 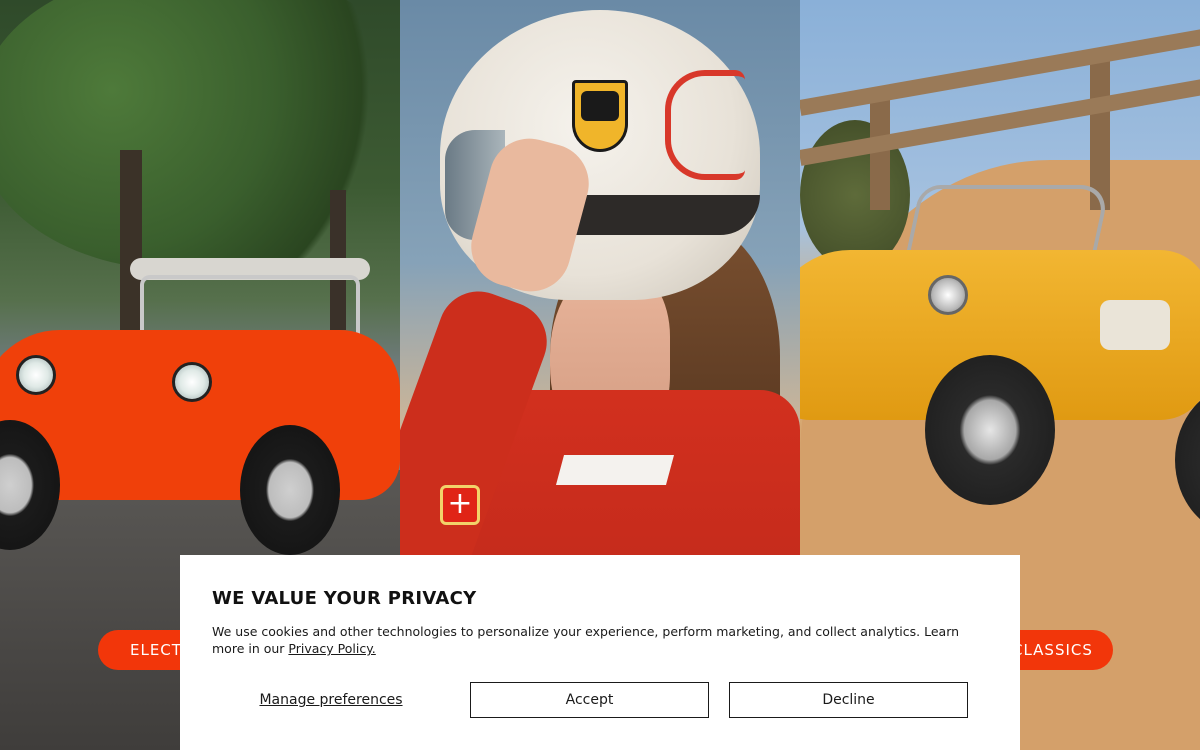 I want to click on cookie-banner-title: WE VALUE YOUR PRIVACY, so click(x=344, y=598).